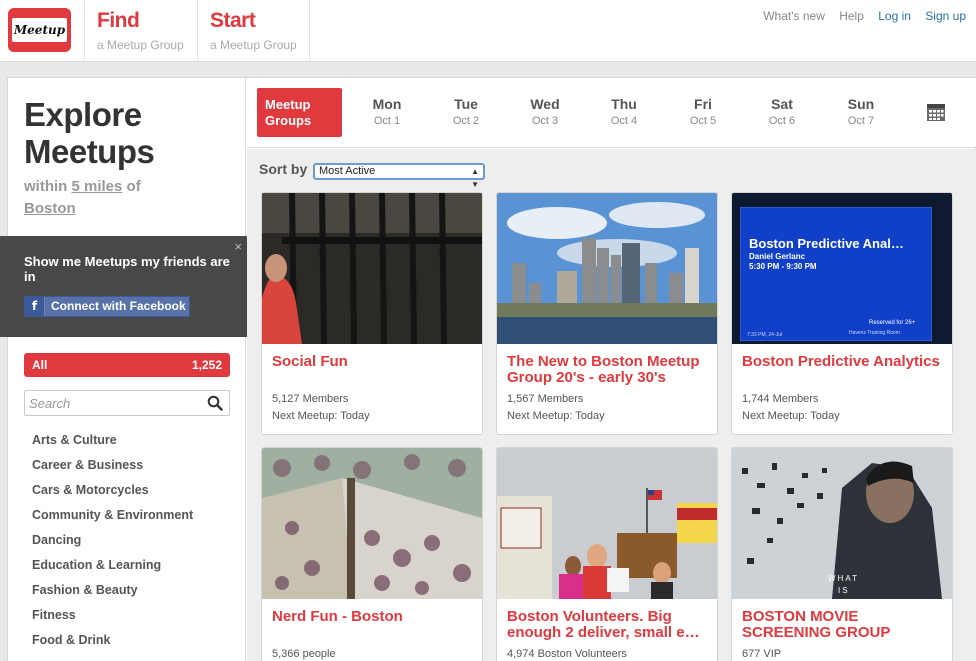  Describe the element at coordinates (936, 112) in the screenshot. I see `calendar-icon` at that location.